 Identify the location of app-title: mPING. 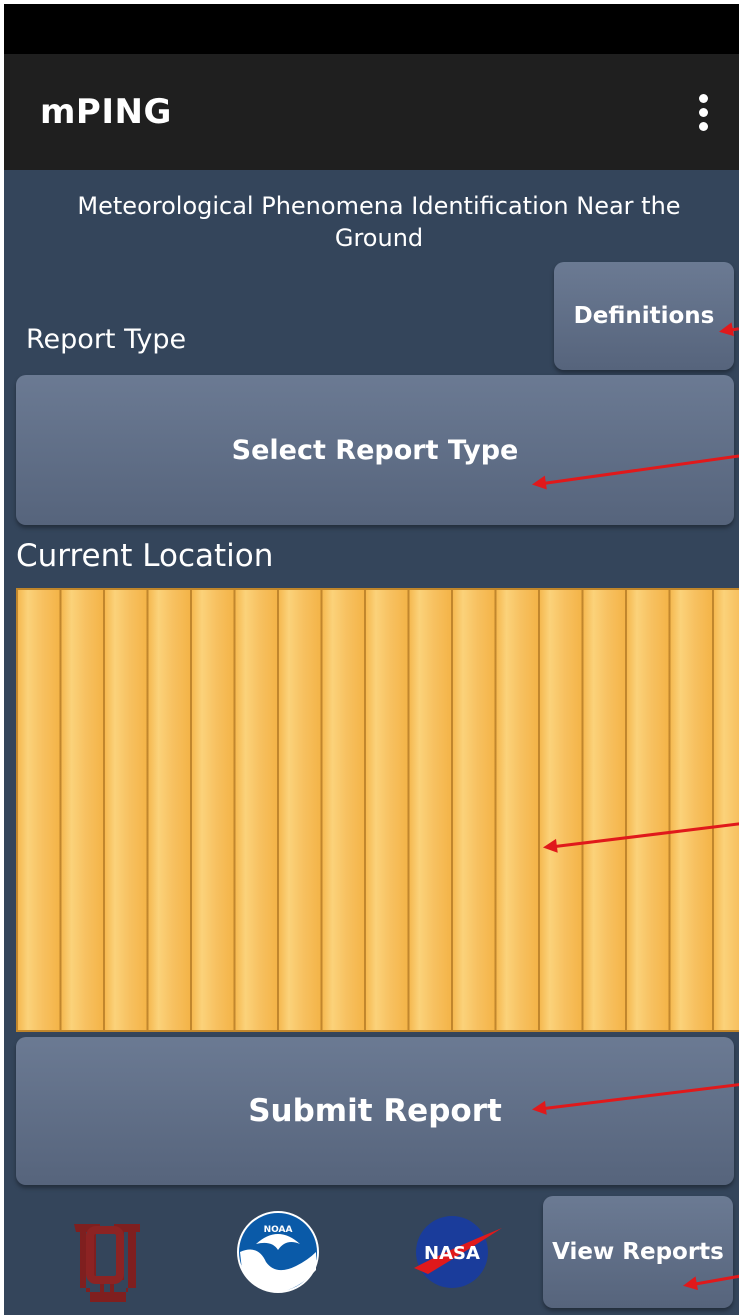
(106, 112).